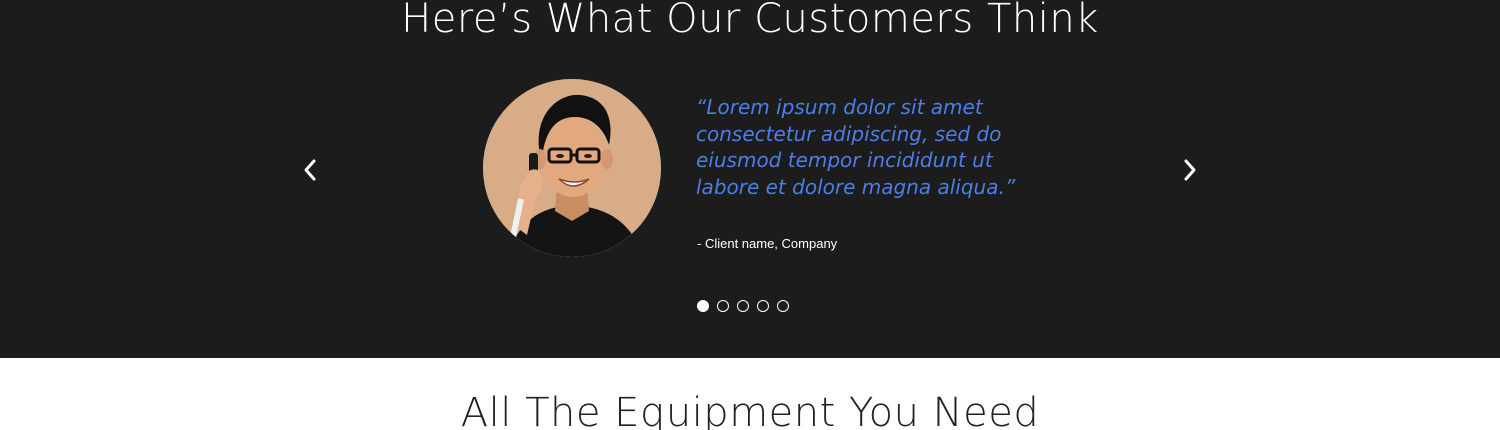  Describe the element at coordinates (750, 410) in the screenshot. I see `equipment-section-title: All The Equipment You Need` at that location.